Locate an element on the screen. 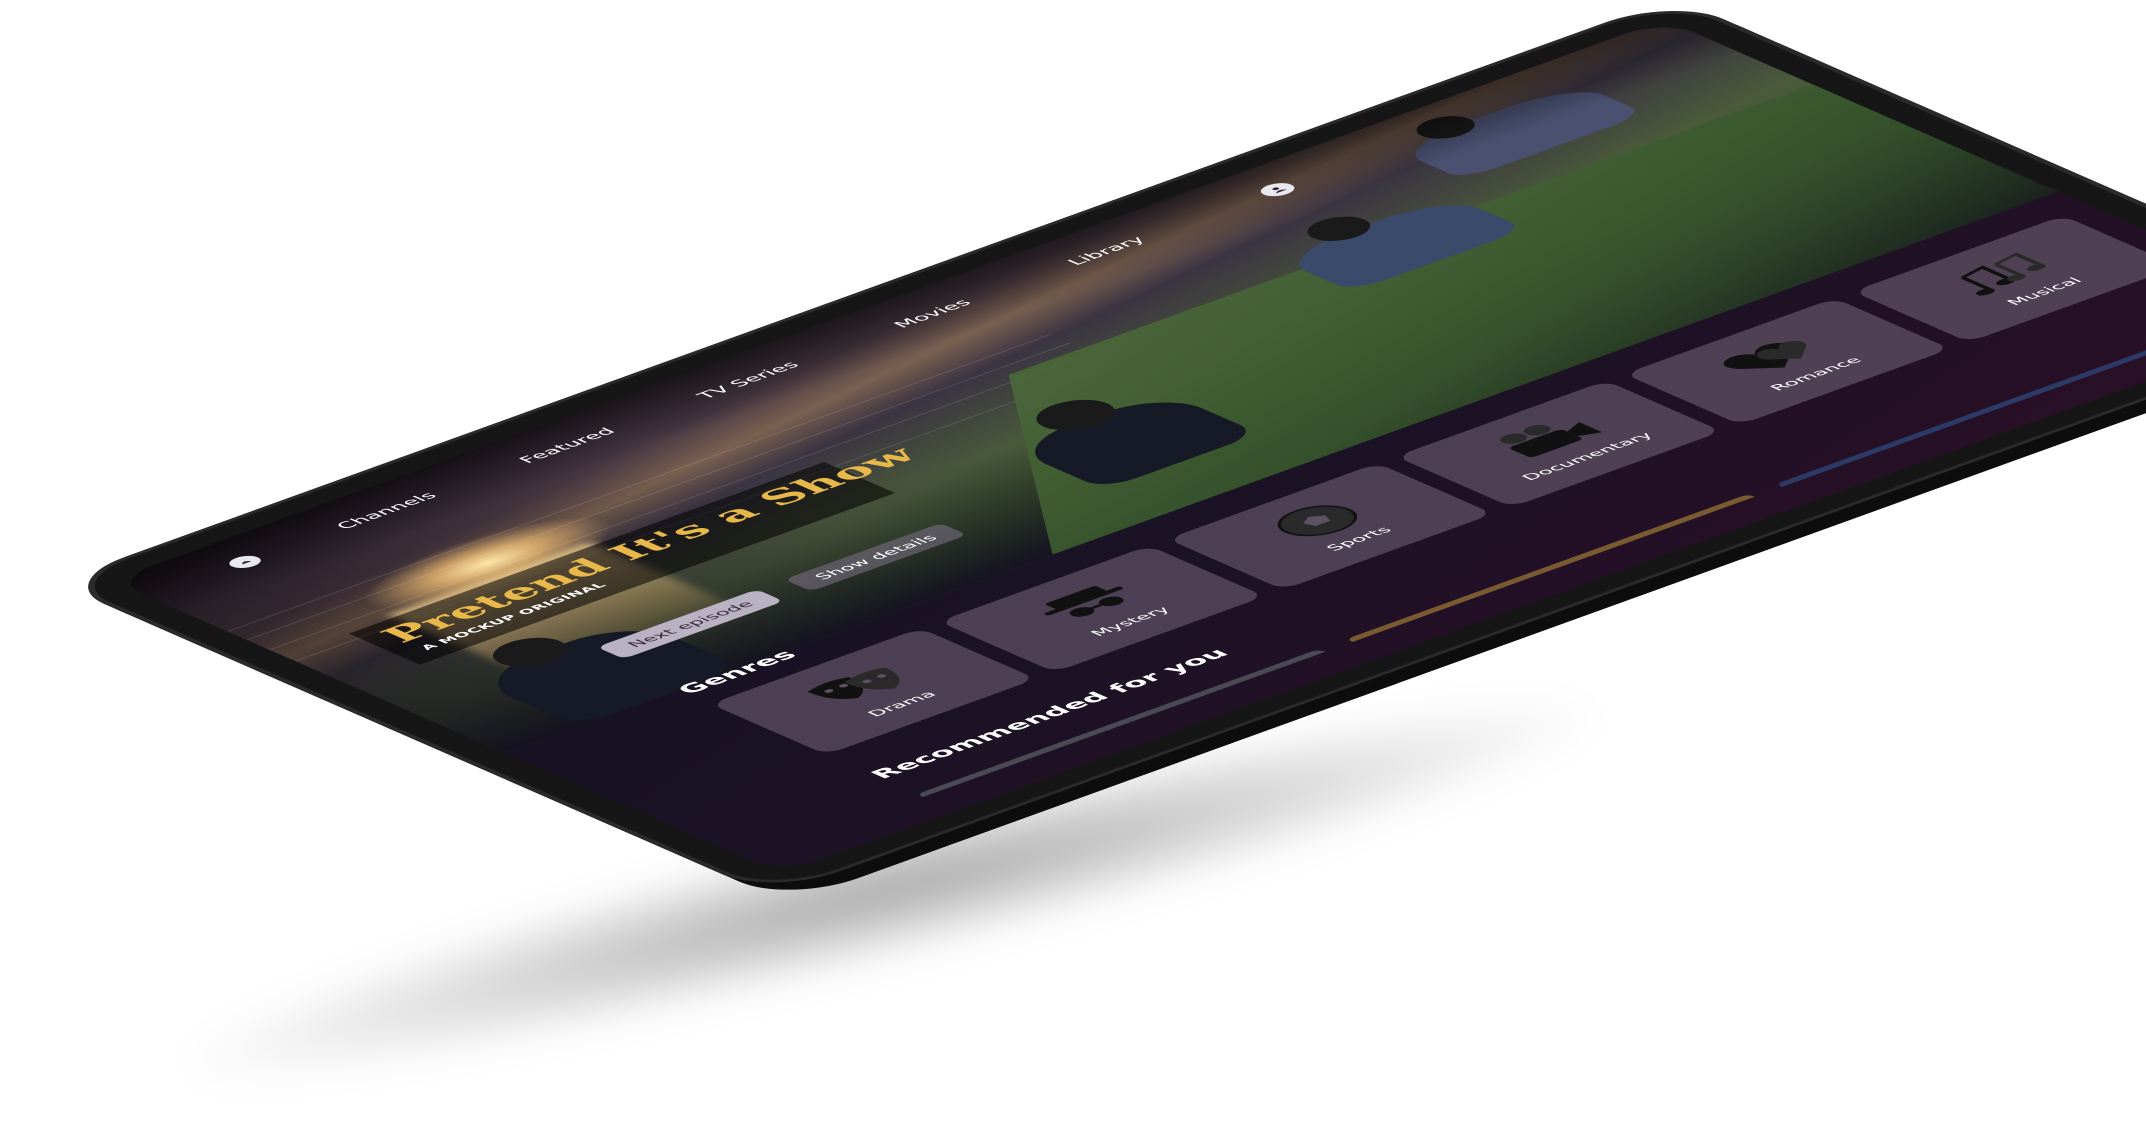 This screenshot has width=2146, height=1139. user-icon is located at coordinates (1277, 189).